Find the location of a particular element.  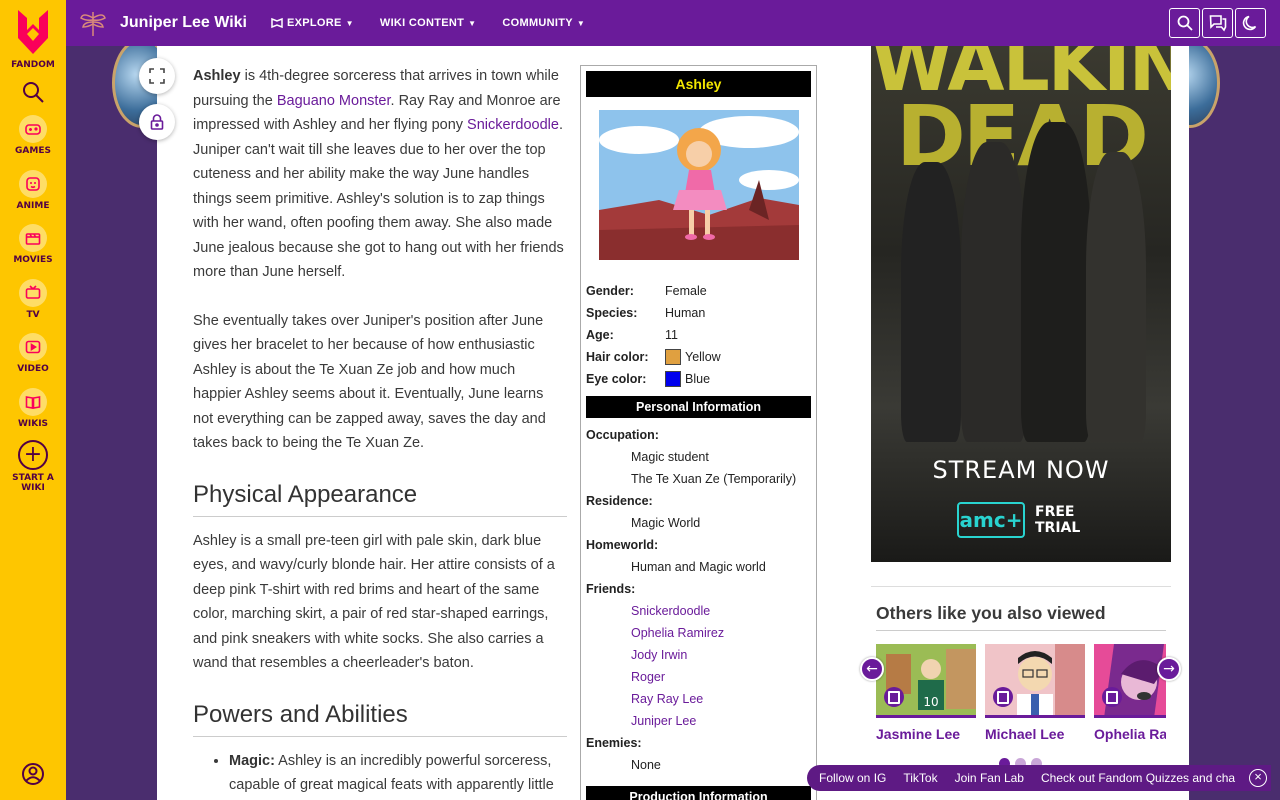

card-title: Jasmine Lee is located at coordinates (918, 734).